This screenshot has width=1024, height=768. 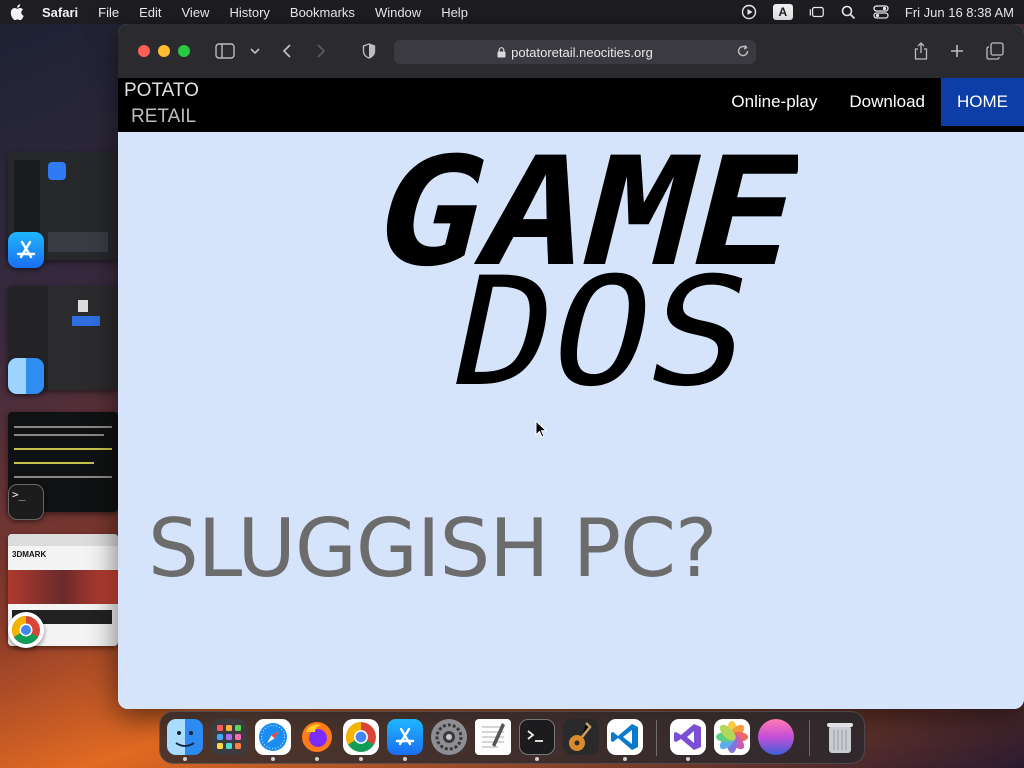 What do you see at coordinates (26, 250) in the screenshot?
I see `app-store-stage-icon` at bounding box center [26, 250].